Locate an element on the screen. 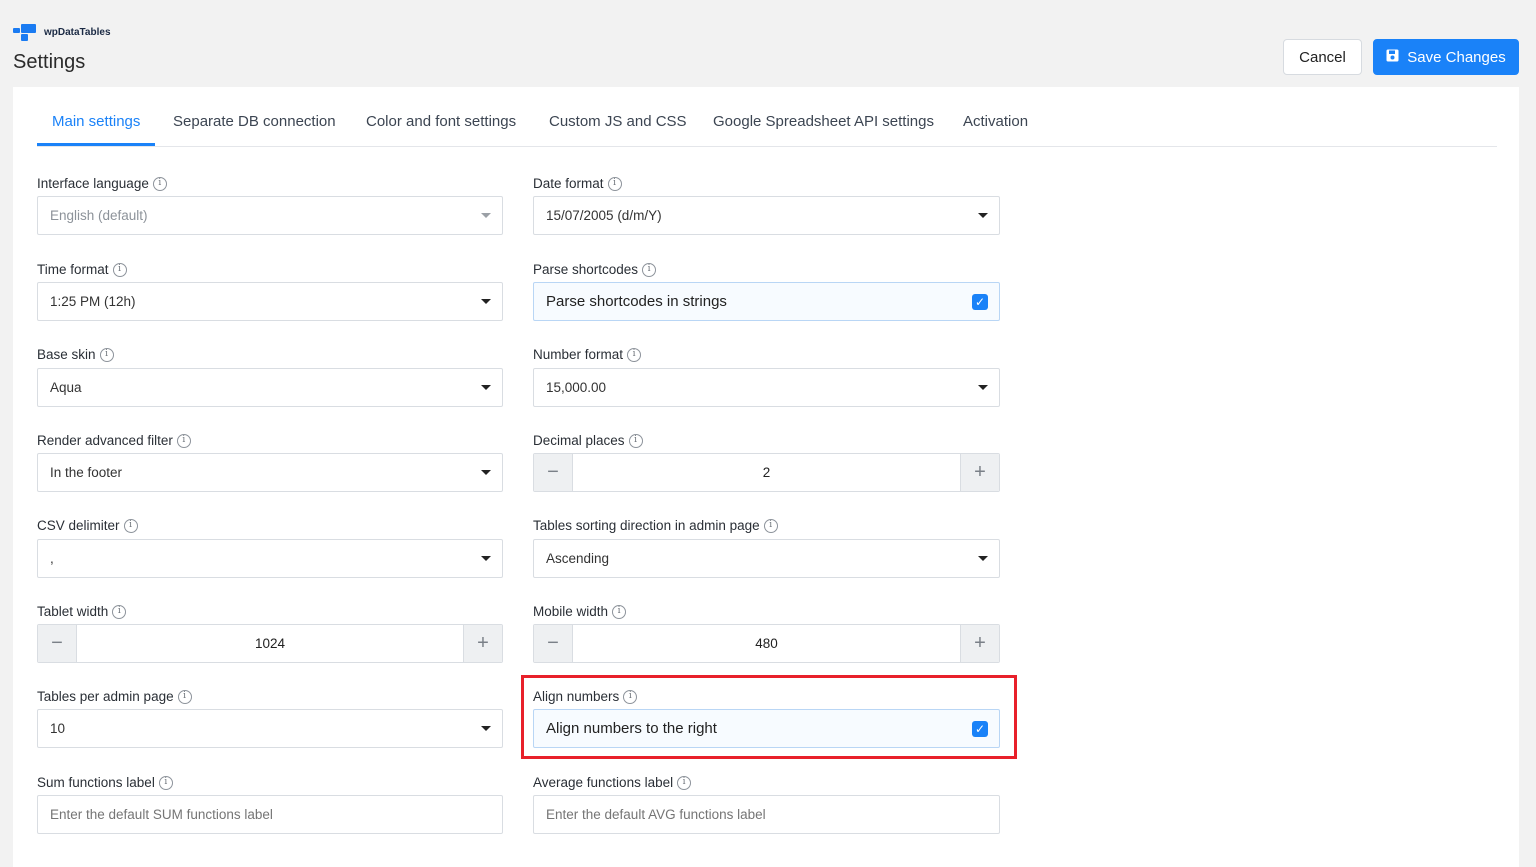  tablet-width-input: 1024 is located at coordinates (270, 643).